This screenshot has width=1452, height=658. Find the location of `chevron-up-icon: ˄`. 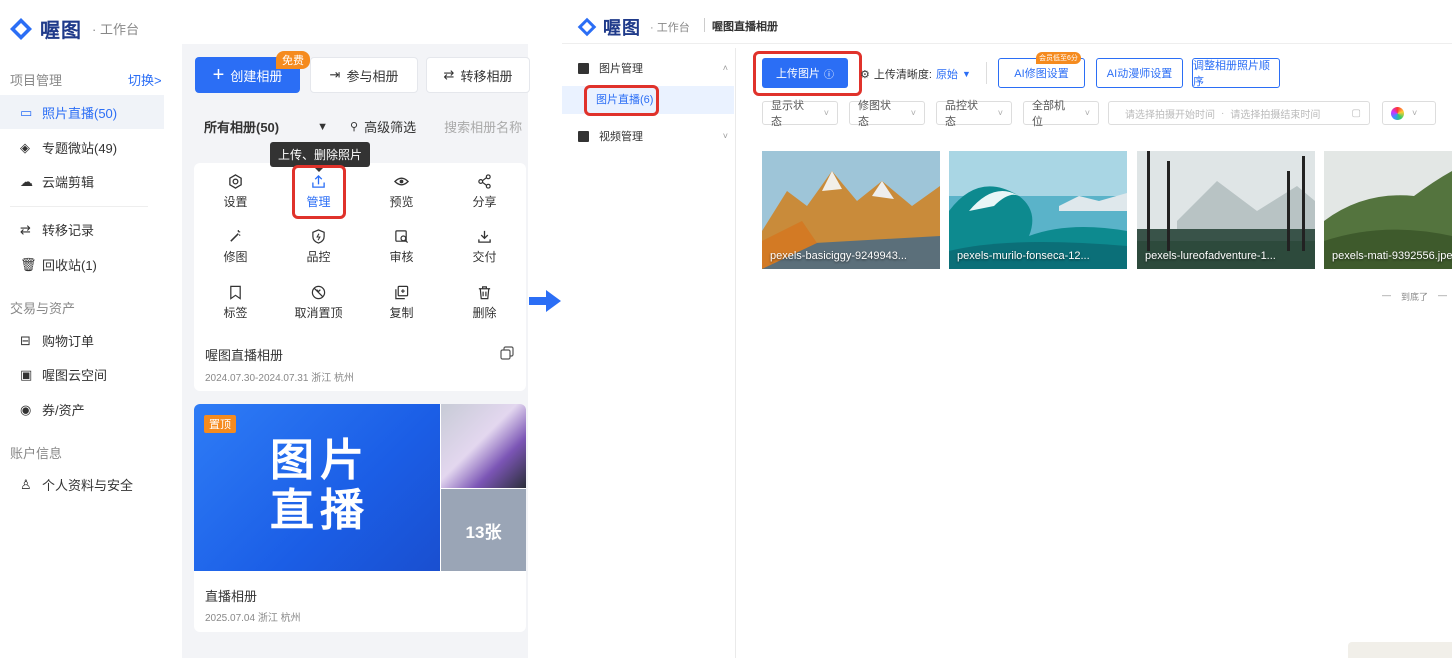

chevron-up-icon: ˄ is located at coordinates (725, 68).